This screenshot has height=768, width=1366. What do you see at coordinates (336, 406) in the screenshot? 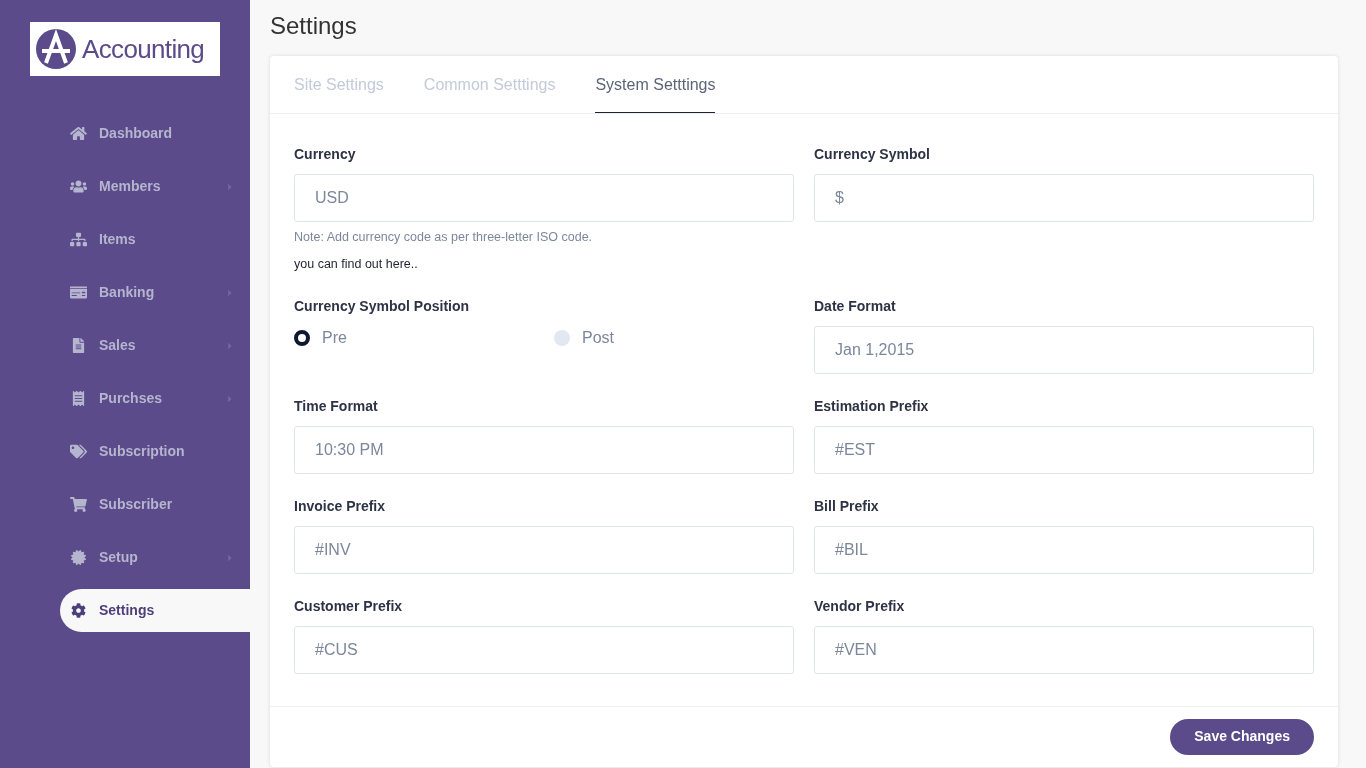
I see `field-label: Time Format` at bounding box center [336, 406].